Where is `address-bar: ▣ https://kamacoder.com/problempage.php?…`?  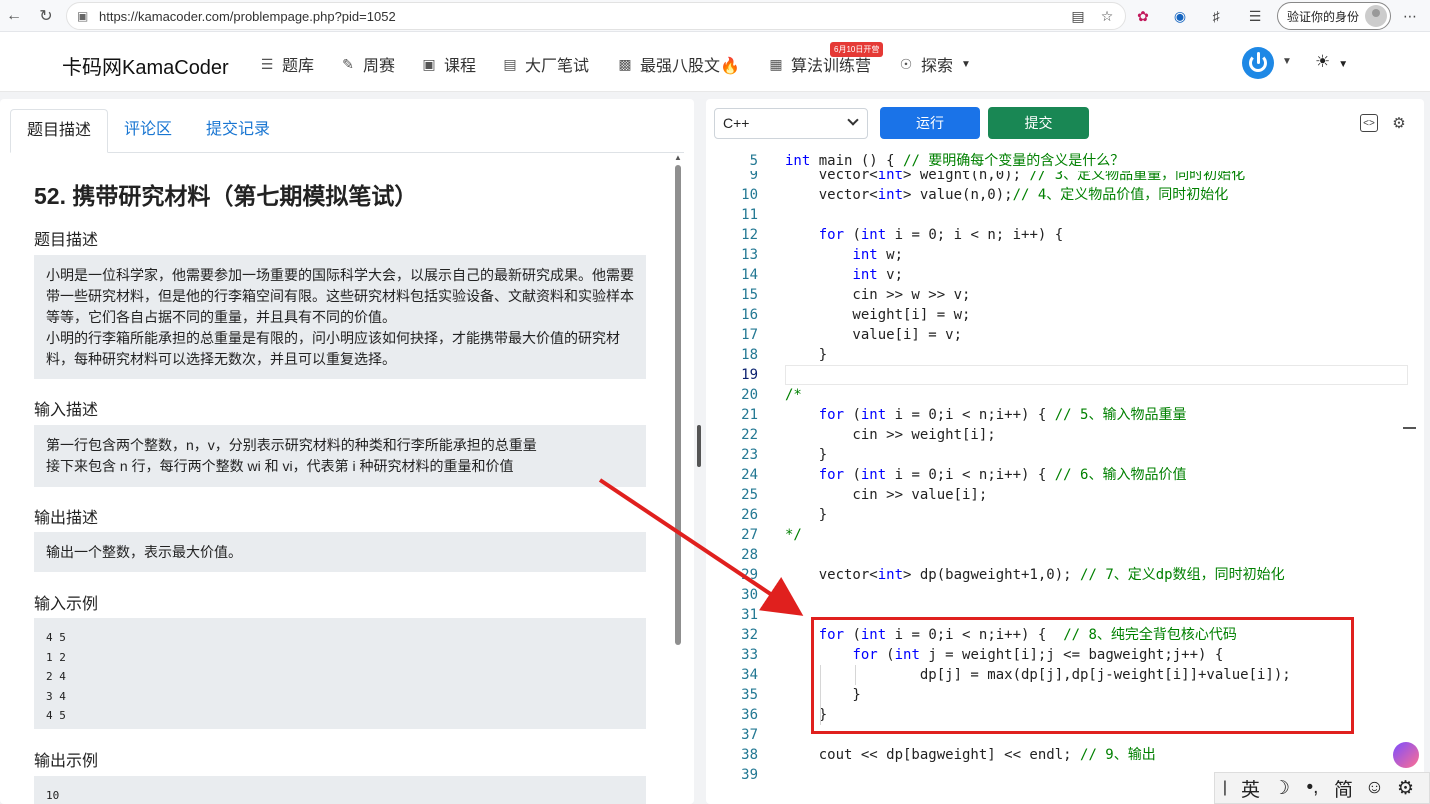
address-bar: ▣ https://kamacoder.com/problempage.php?… is located at coordinates (596, 16).